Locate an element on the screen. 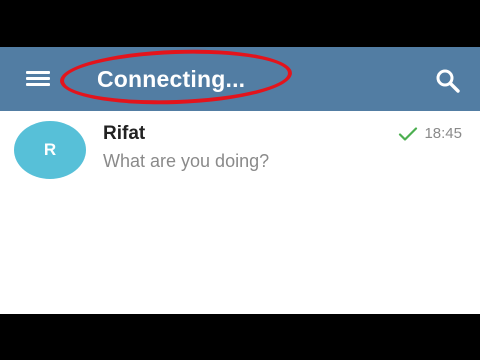 This screenshot has width=480, height=360. hamburger-menu-icon is located at coordinates (38, 79).